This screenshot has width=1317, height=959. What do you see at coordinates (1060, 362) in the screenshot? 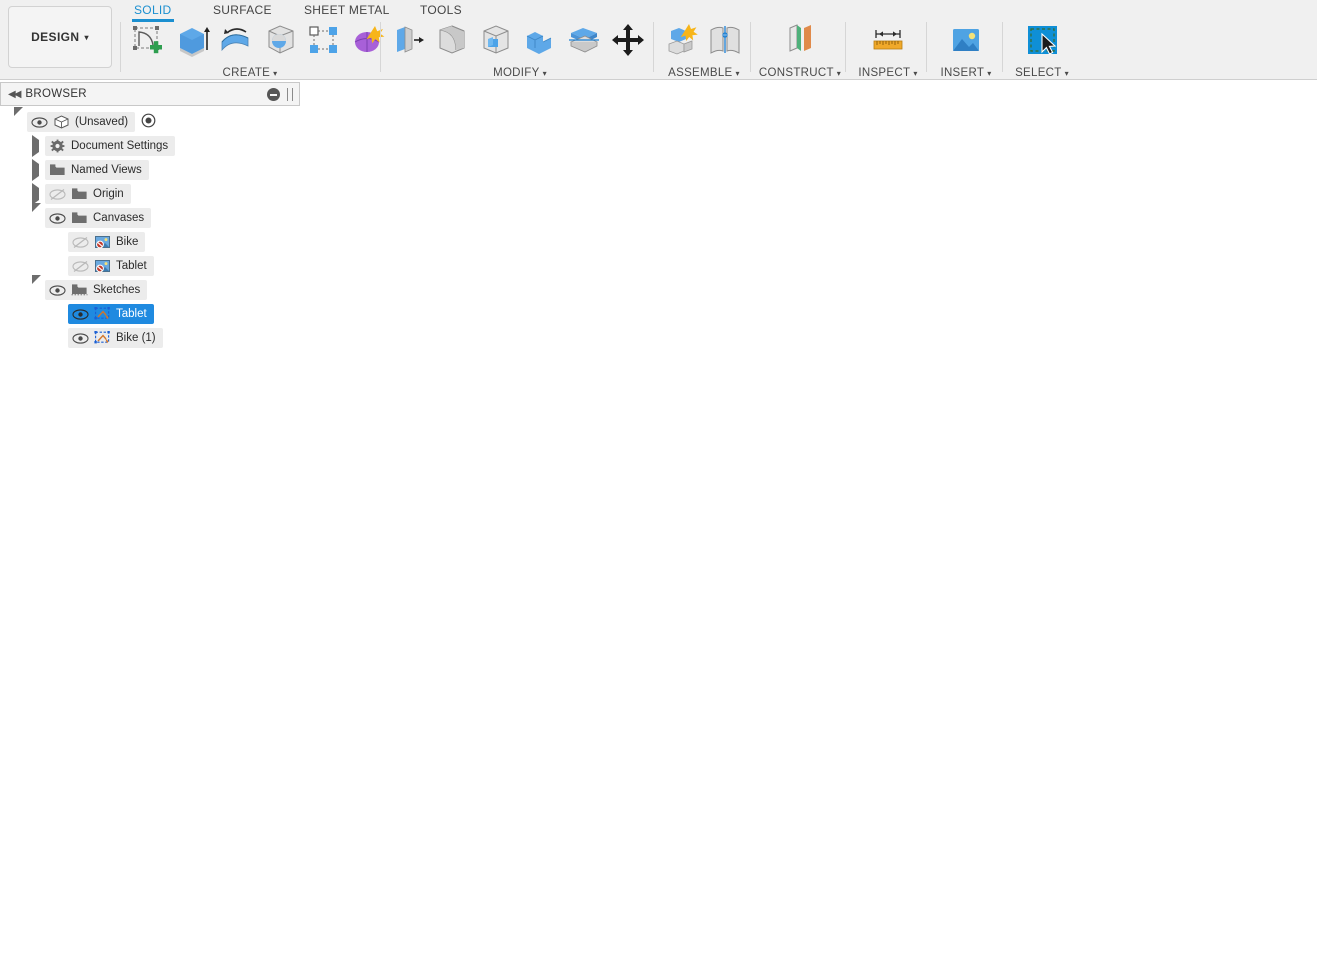
I see `tangent-icon` at bounding box center [1060, 362].